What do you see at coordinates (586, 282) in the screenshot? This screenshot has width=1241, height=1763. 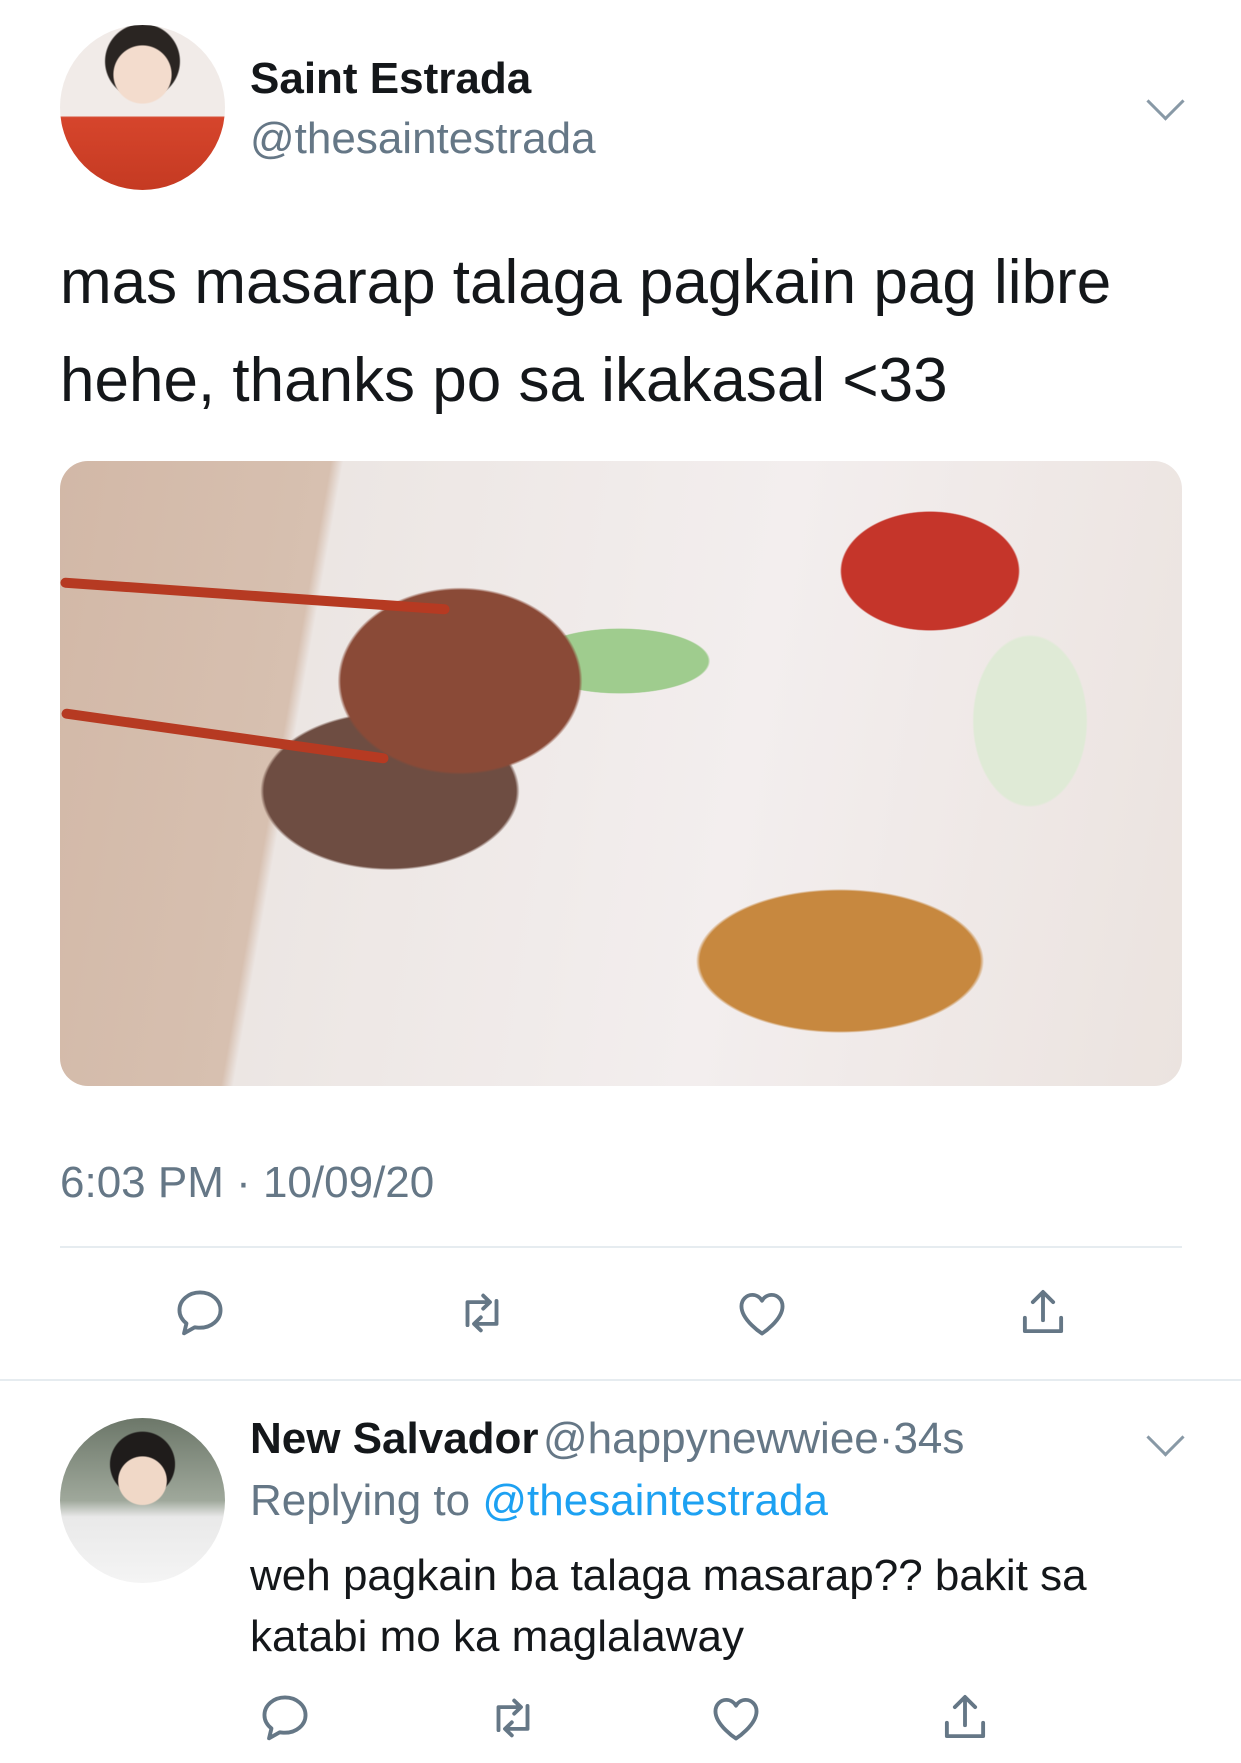 I see `tweet-text-line-1: mas masarap talaga pagkain pag libre` at bounding box center [586, 282].